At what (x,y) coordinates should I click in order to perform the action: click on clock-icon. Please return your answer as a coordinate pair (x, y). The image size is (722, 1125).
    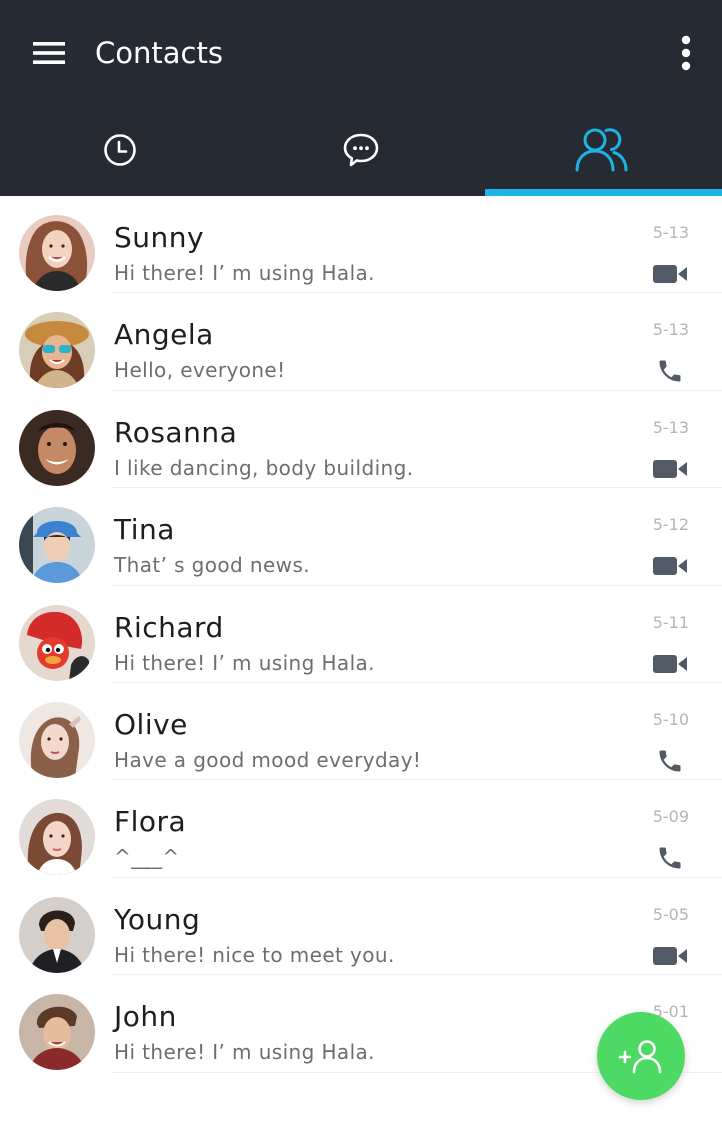
    Looking at the image, I should click on (120, 150).